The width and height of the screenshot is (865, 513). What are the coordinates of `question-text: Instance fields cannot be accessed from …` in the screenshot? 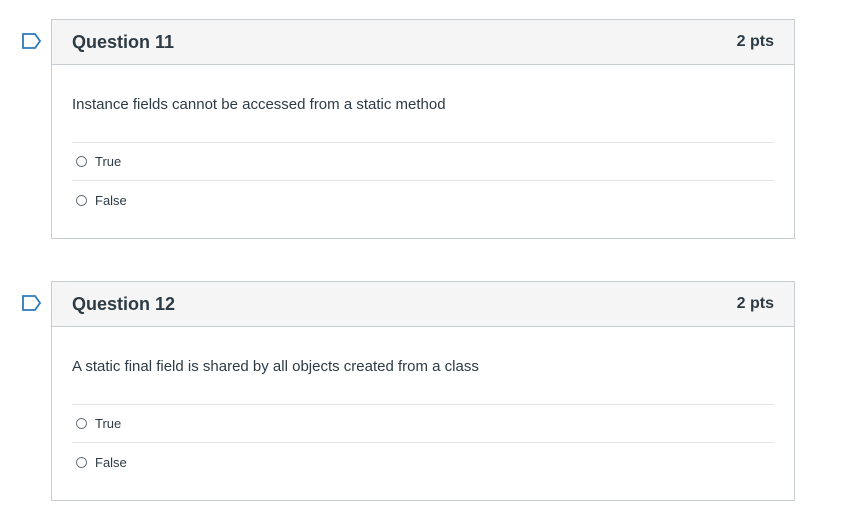 It's located at (423, 104).